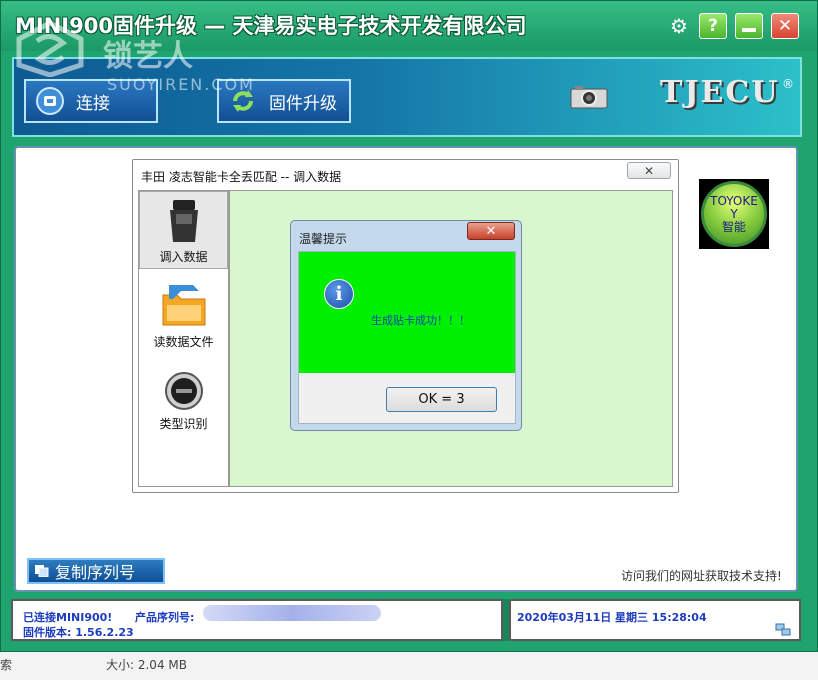  Describe the element at coordinates (783, 629) in the screenshot. I see `network-icon` at that location.